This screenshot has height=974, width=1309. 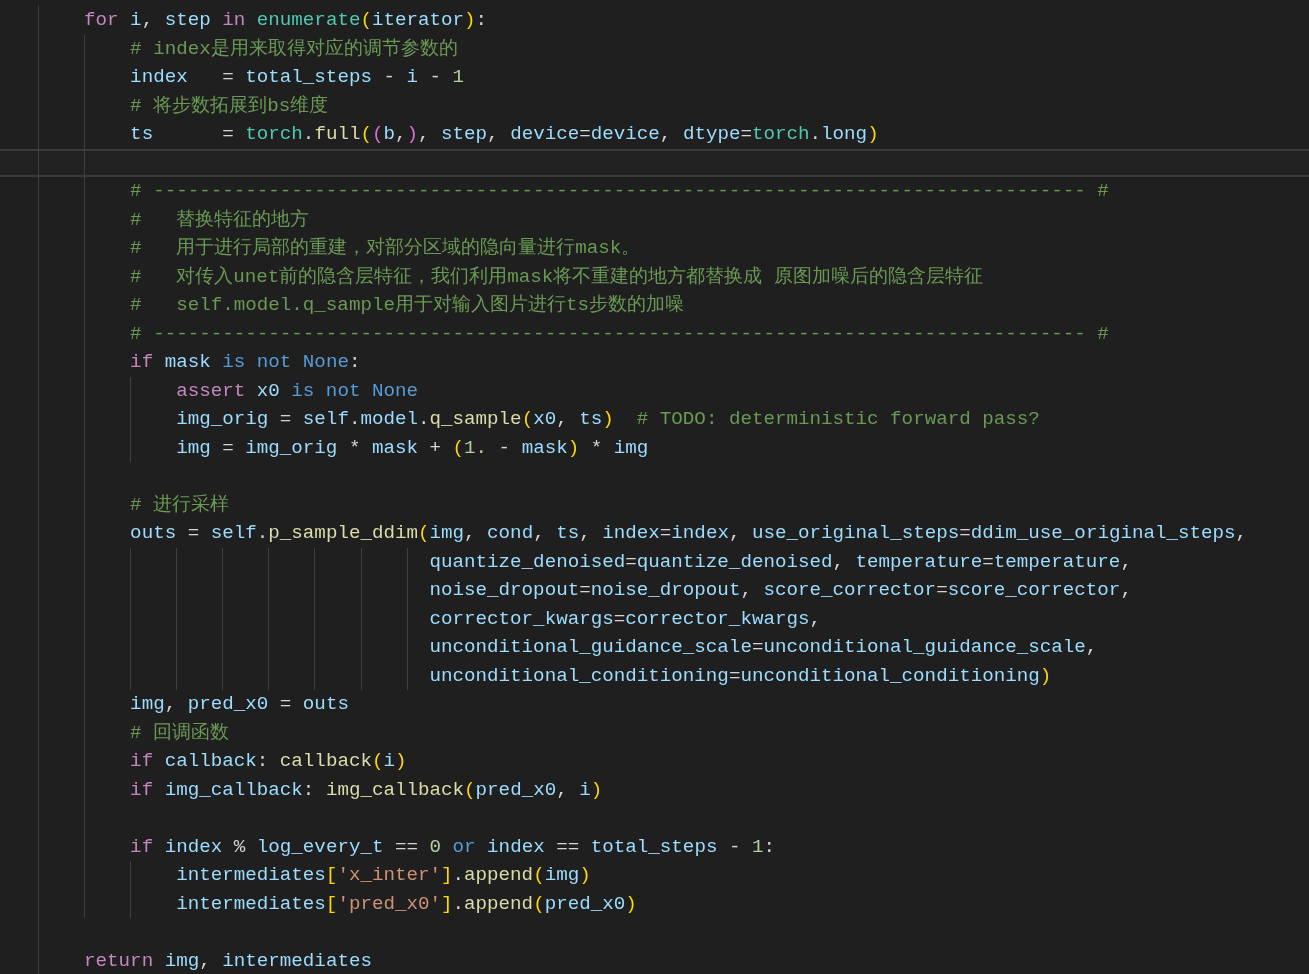 I want to click on code-line: # index是用来取得对应的调节参数的, so click(x=654, y=48).